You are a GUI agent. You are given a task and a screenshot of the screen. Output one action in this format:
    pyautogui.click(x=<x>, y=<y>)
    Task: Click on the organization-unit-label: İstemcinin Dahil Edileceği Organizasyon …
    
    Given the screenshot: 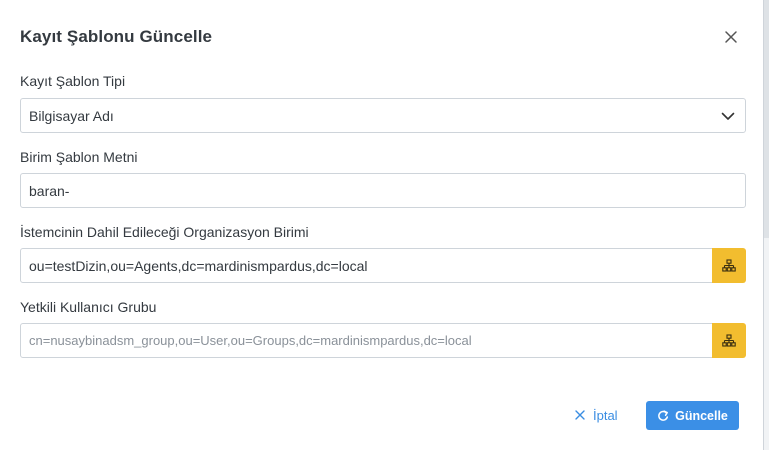 What is the action you would take?
    pyautogui.click(x=164, y=232)
    